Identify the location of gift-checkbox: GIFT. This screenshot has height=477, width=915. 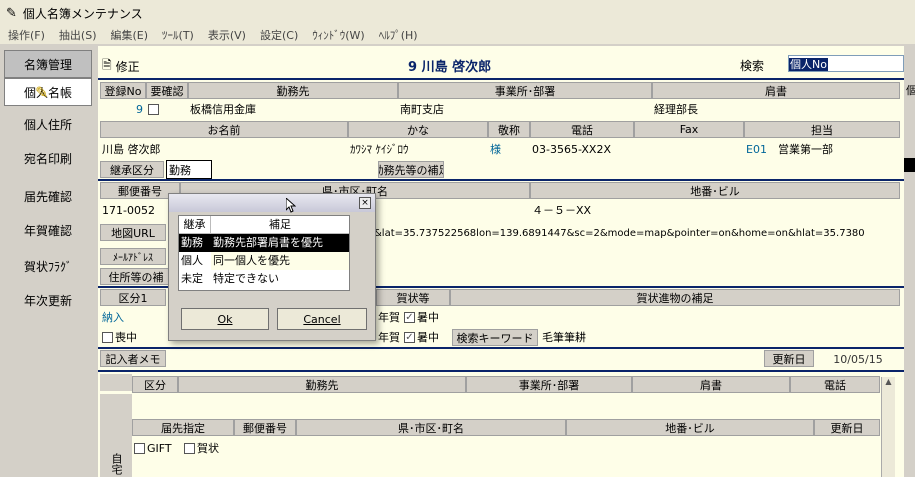
(157, 448).